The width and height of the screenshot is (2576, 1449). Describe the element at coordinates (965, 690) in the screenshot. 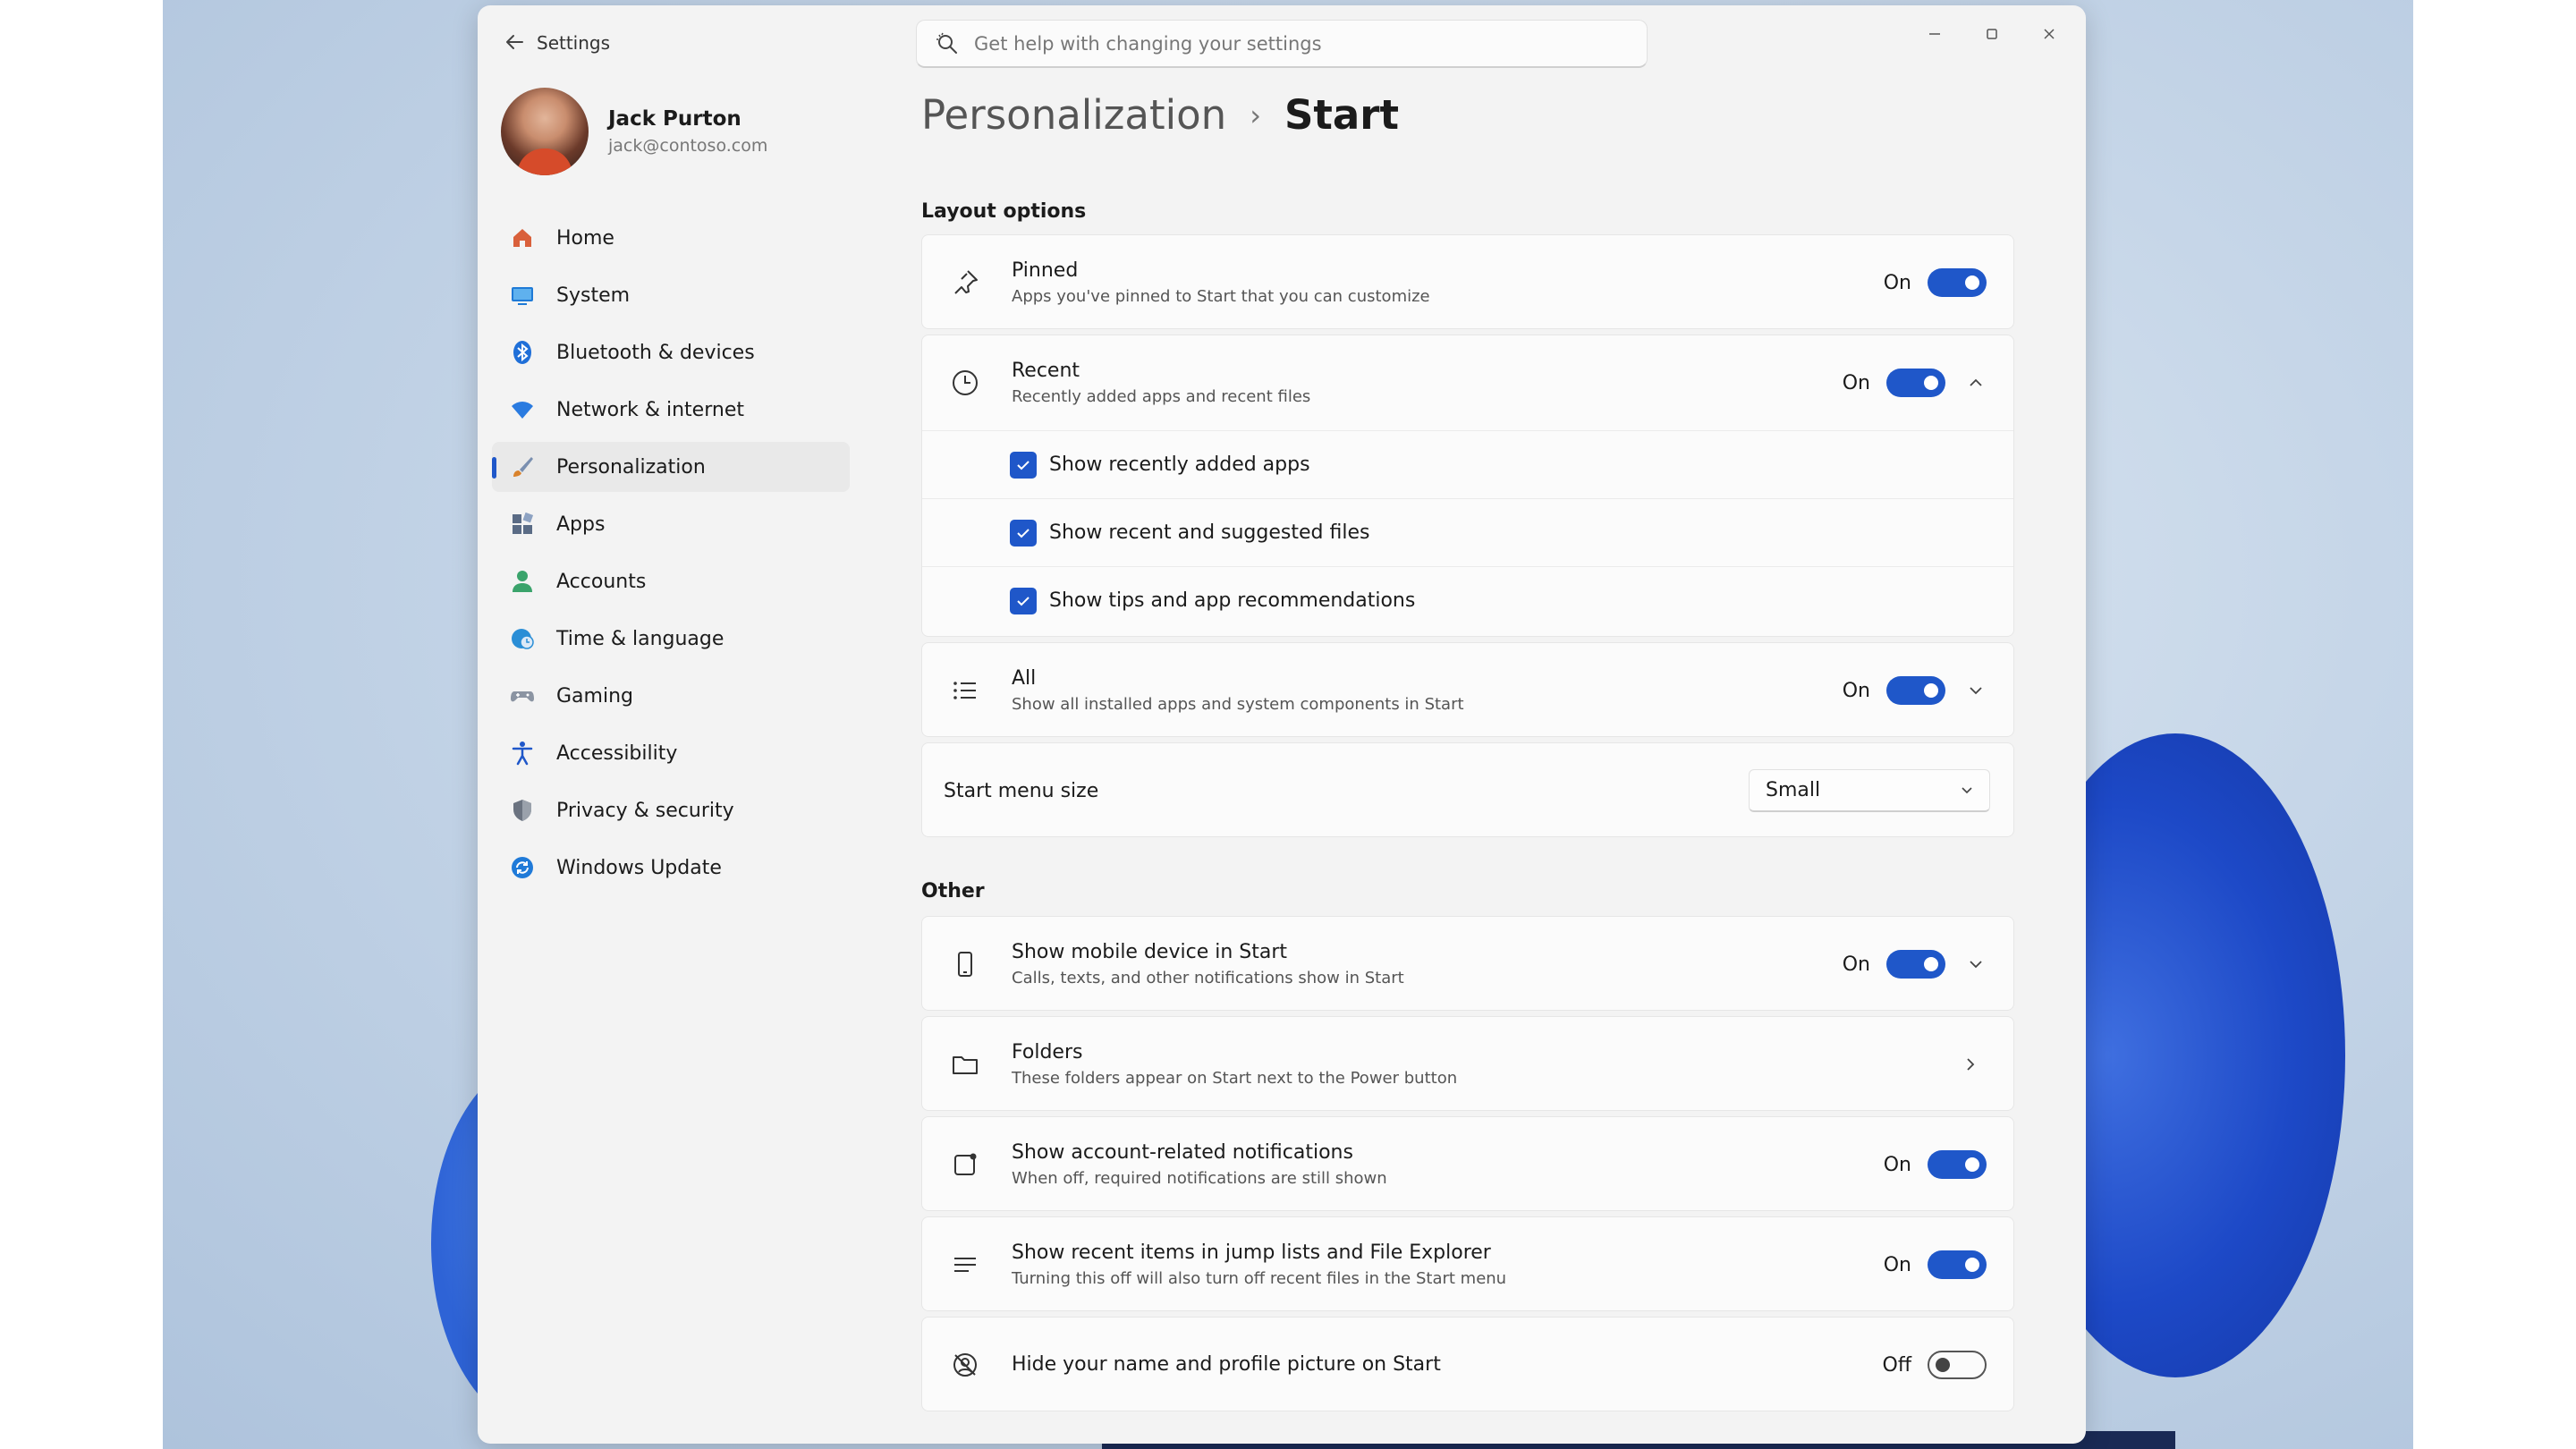

I see `list-icon` at that location.